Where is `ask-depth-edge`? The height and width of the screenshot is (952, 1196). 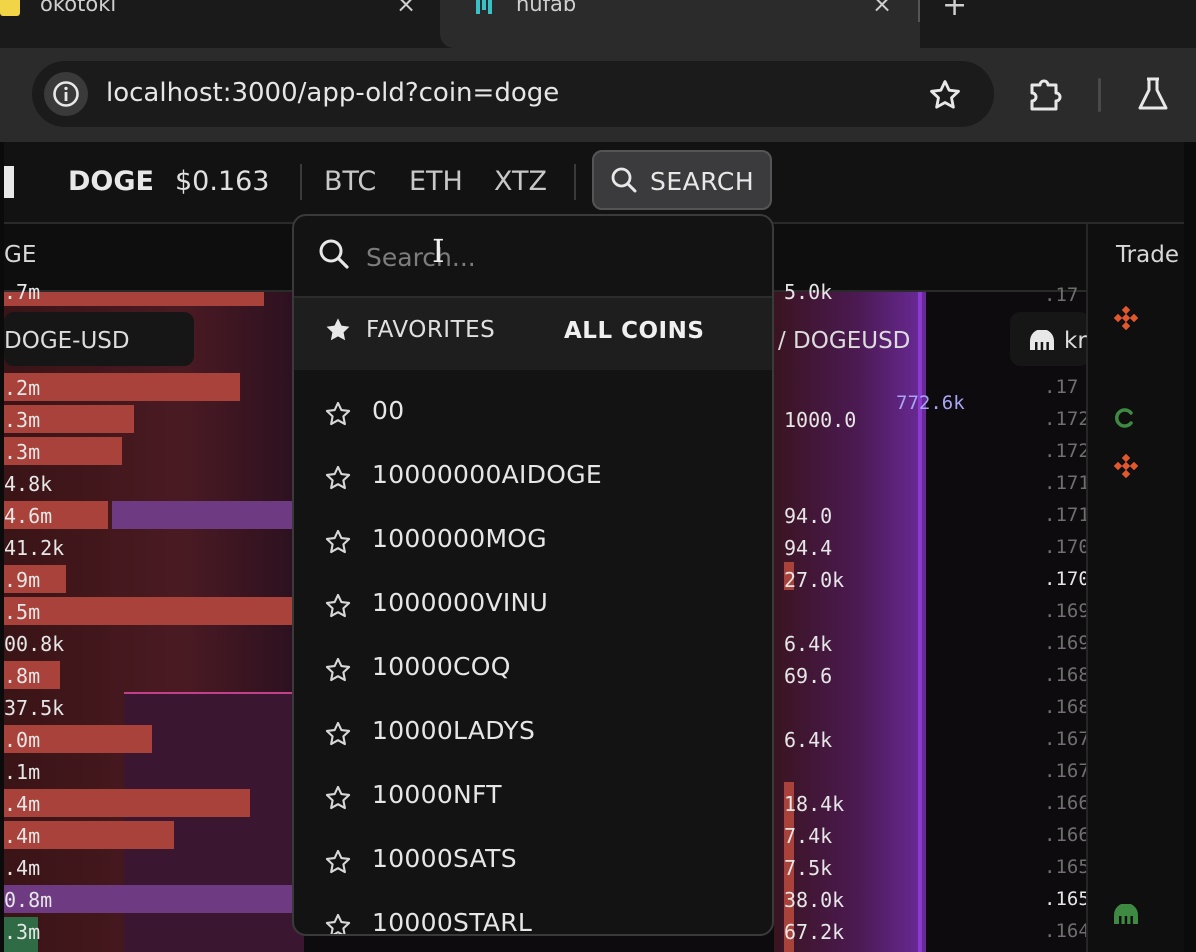
ask-depth-edge is located at coordinates (920, 622).